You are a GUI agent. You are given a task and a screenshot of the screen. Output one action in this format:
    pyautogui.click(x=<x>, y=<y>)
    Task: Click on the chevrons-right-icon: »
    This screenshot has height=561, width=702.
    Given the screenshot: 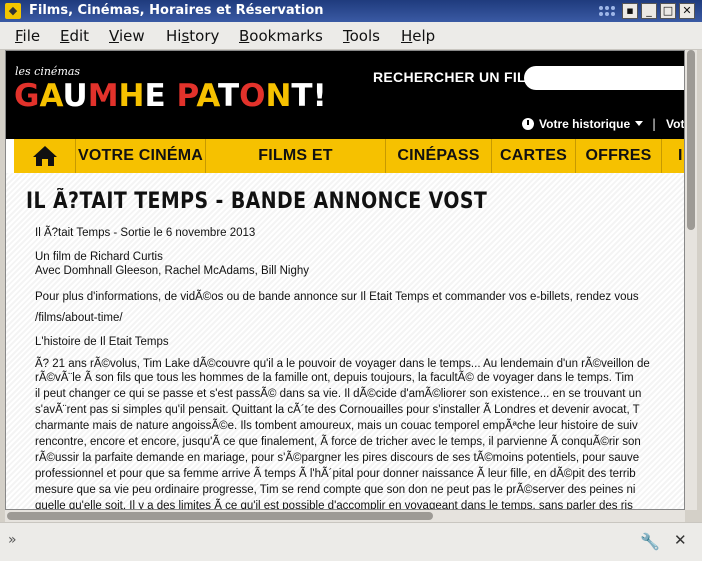 What is the action you would take?
    pyautogui.click(x=12, y=540)
    